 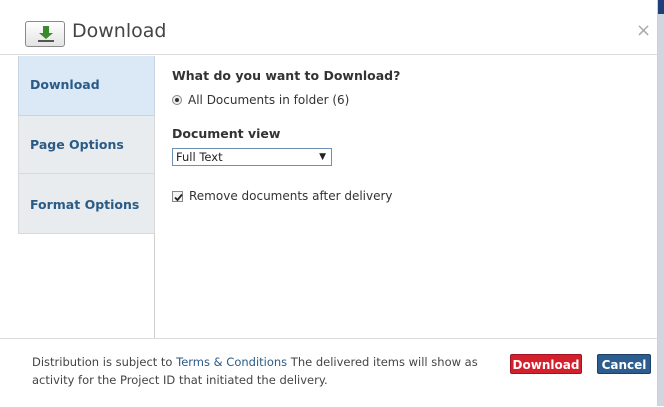 I want to click on terms-conditions-link: Terms & Conditions, so click(x=231, y=362).